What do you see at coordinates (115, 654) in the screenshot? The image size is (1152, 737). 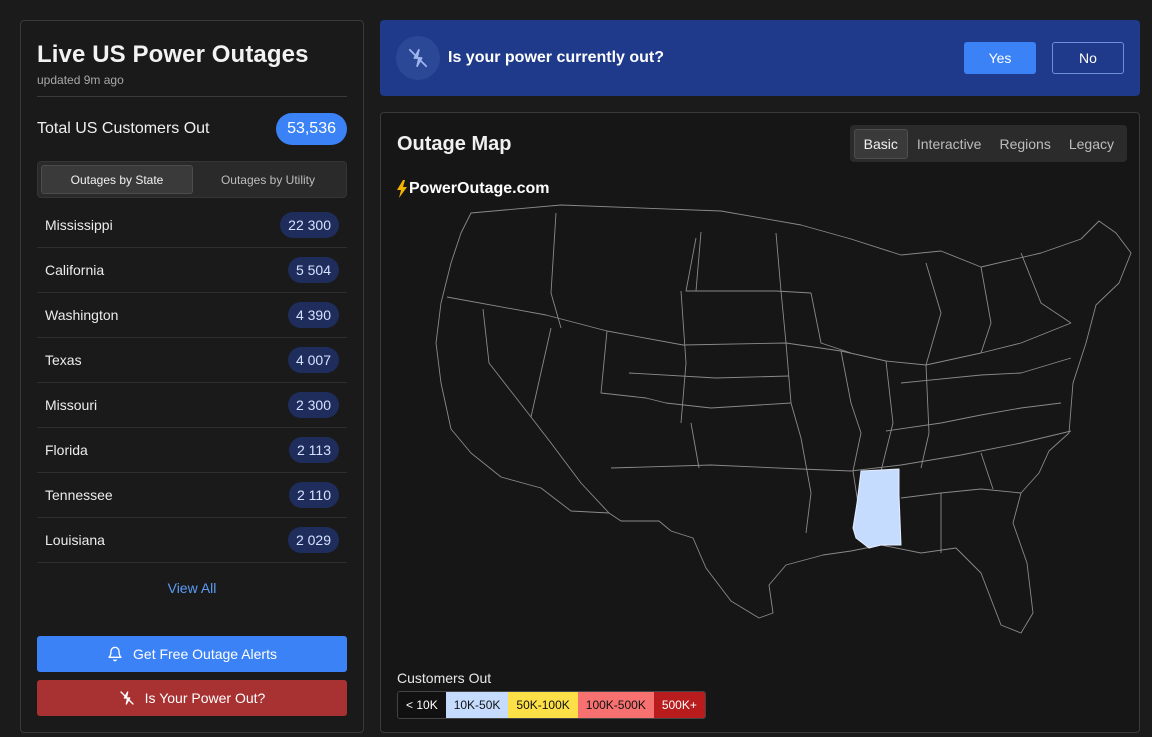 I see `bell-icon` at bounding box center [115, 654].